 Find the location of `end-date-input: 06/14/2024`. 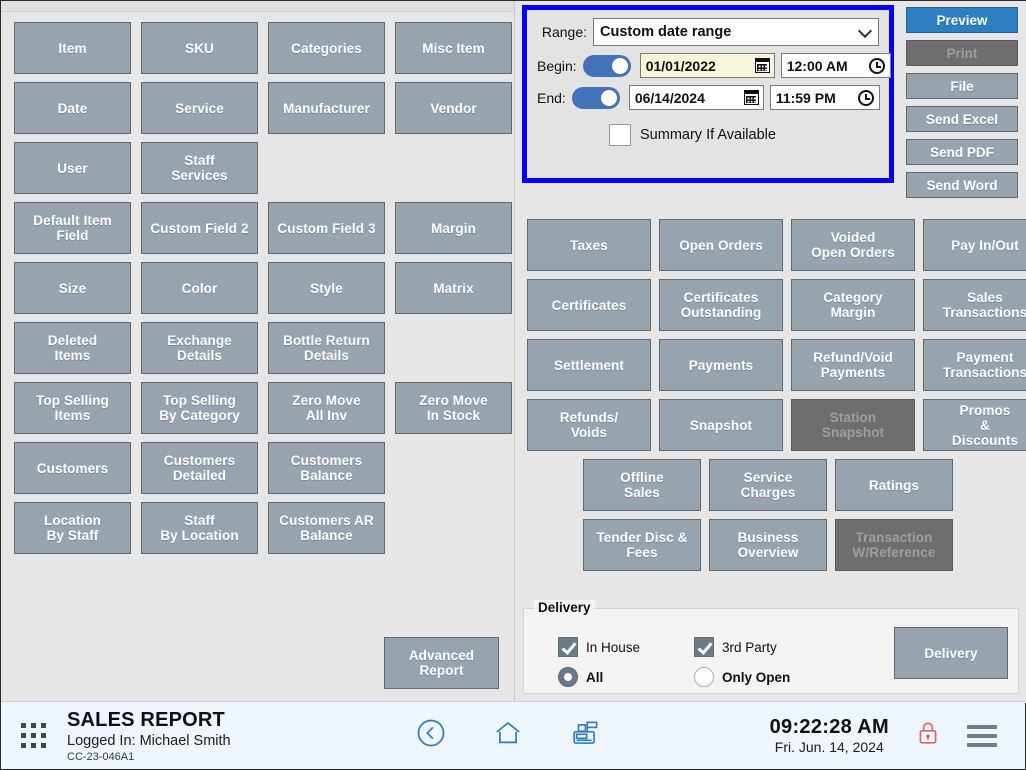

end-date-input: 06/14/2024 is located at coordinates (696, 97).